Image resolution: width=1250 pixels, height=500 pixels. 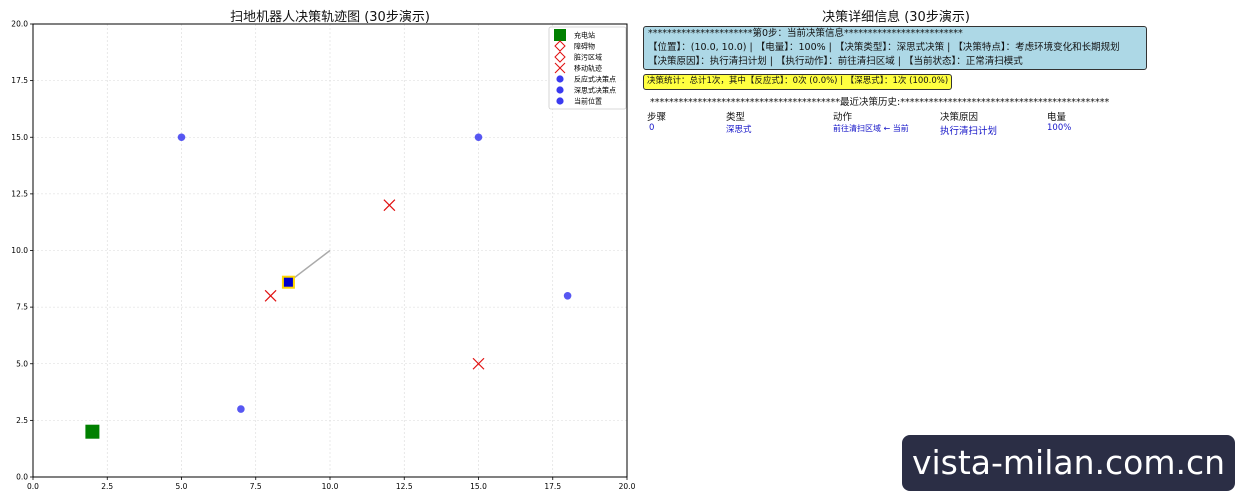 I want to click on y-tick-label: 15.0, so click(x=19, y=137).